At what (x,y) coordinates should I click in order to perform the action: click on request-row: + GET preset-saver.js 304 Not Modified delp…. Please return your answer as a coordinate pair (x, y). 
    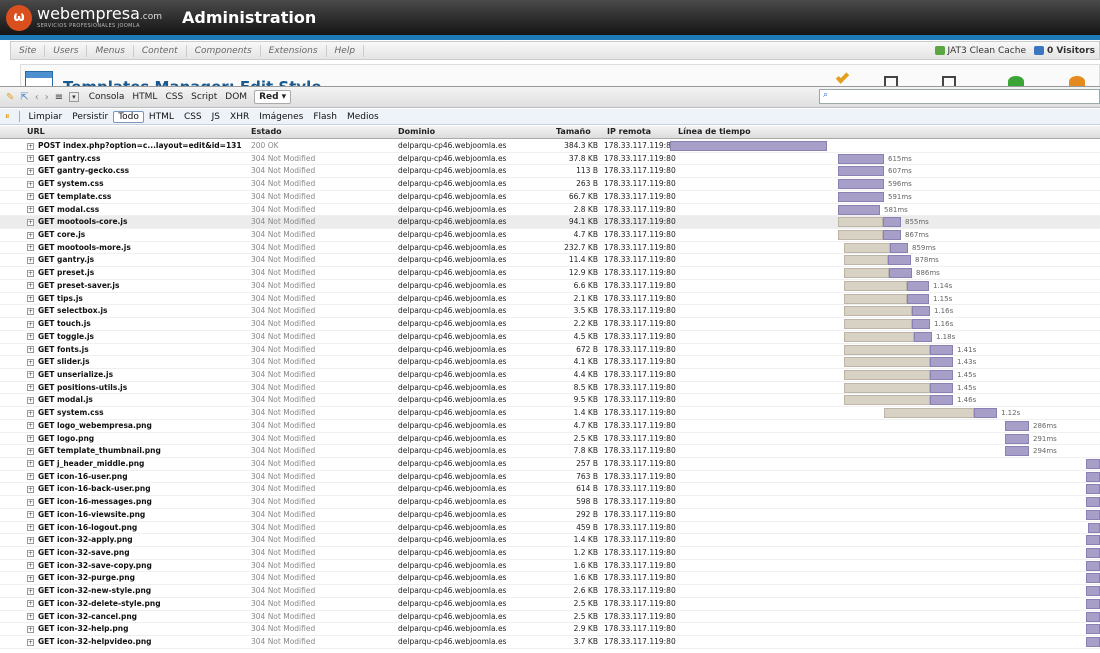
    Looking at the image, I should click on (550, 286).